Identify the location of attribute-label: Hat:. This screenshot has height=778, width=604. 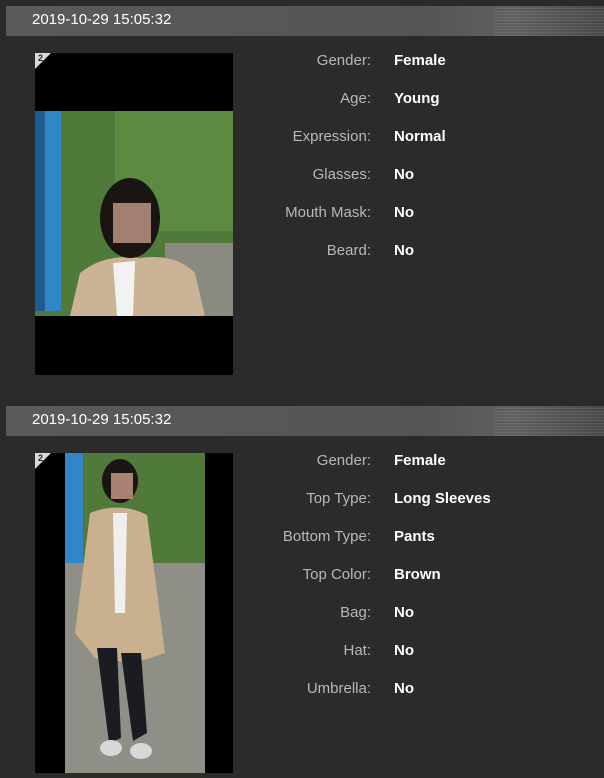
(357, 650).